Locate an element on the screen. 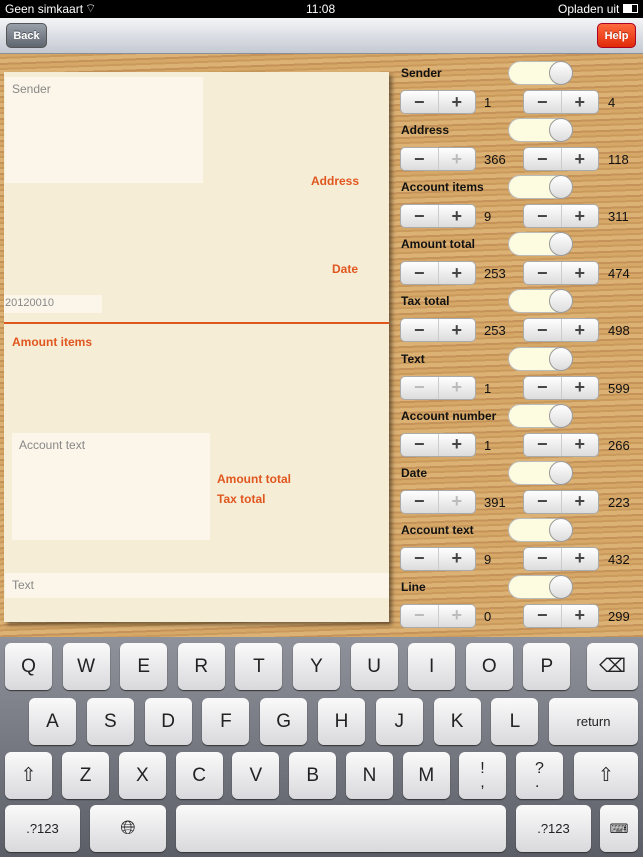  key-z: Z is located at coordinates (85, 775).